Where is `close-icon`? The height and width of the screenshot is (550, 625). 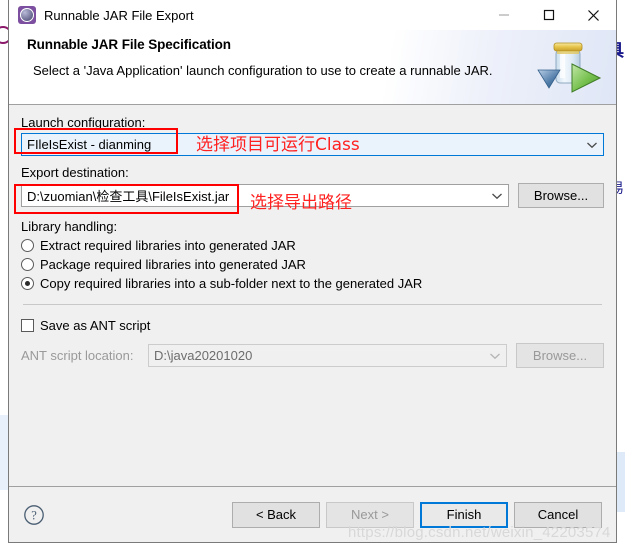
close-icon is located at coordinates (593, 15).